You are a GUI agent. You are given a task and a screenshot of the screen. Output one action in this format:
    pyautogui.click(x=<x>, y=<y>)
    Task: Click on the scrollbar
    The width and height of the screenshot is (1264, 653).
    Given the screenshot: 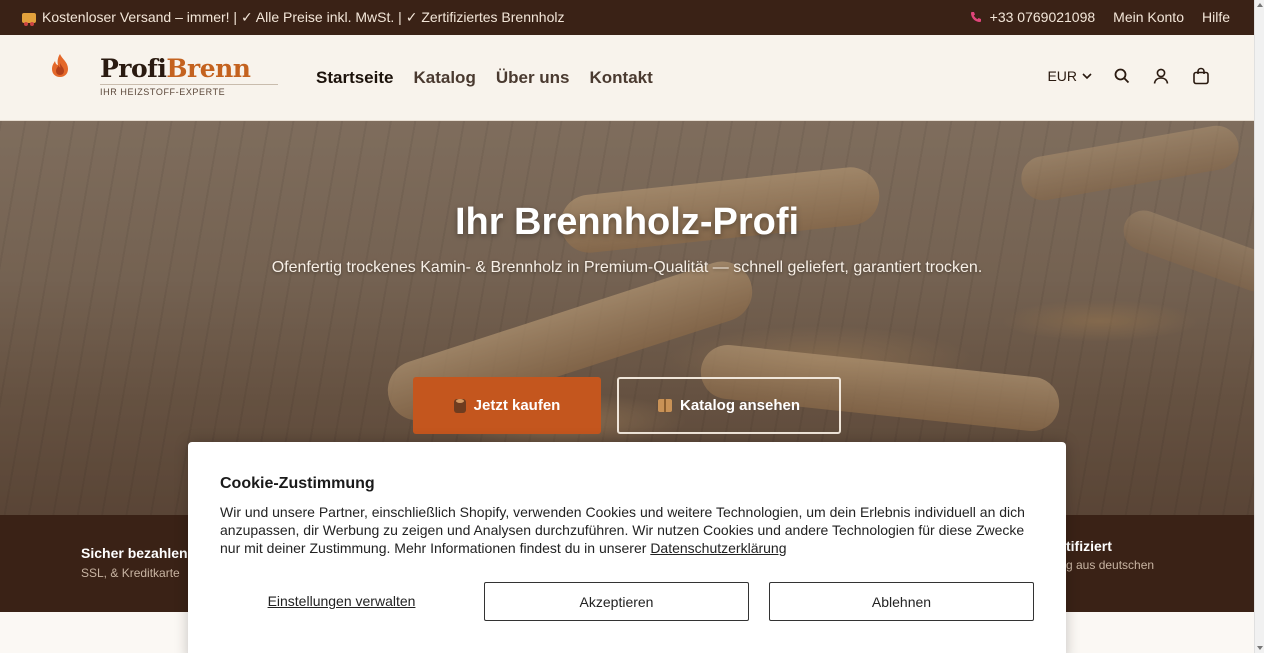 What is the action you would take?
    pyautogui.click(x=1259, y=326)
    